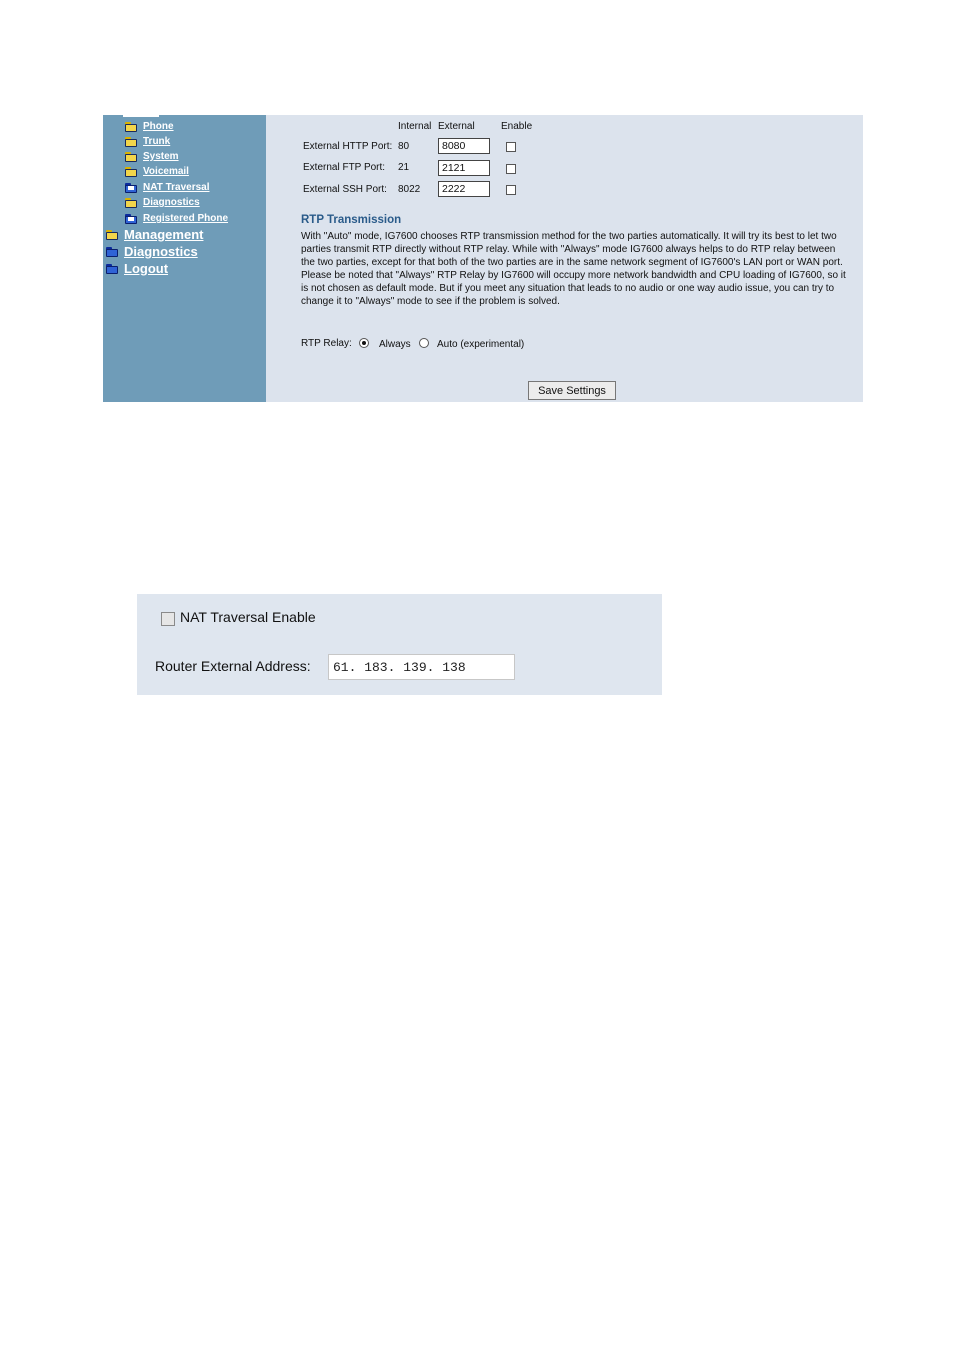  I want to click on rtp-relay-always-radio, so click(364, 343).